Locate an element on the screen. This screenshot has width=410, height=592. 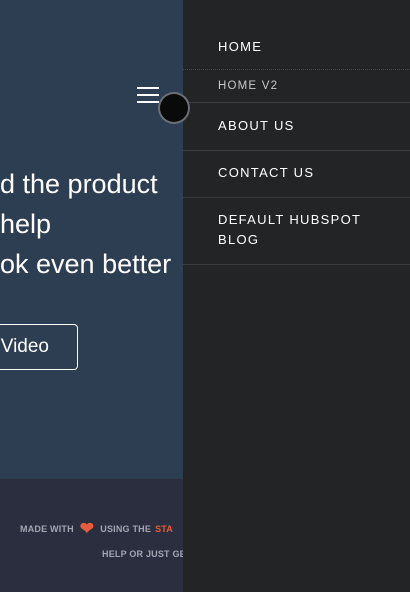
footer-made-with: MADE WITH is located at coordinates (47, 529).